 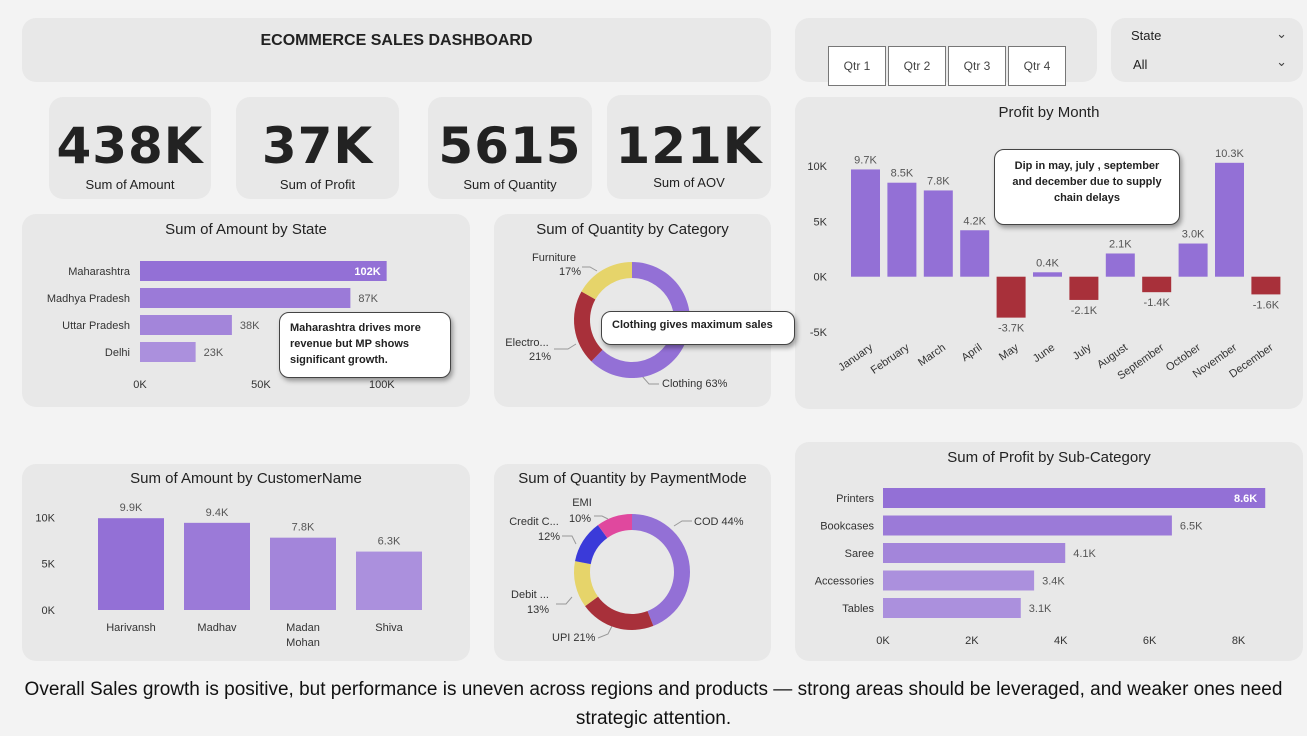 I want to click on category-label: Saree, so click(x=859, y=554).